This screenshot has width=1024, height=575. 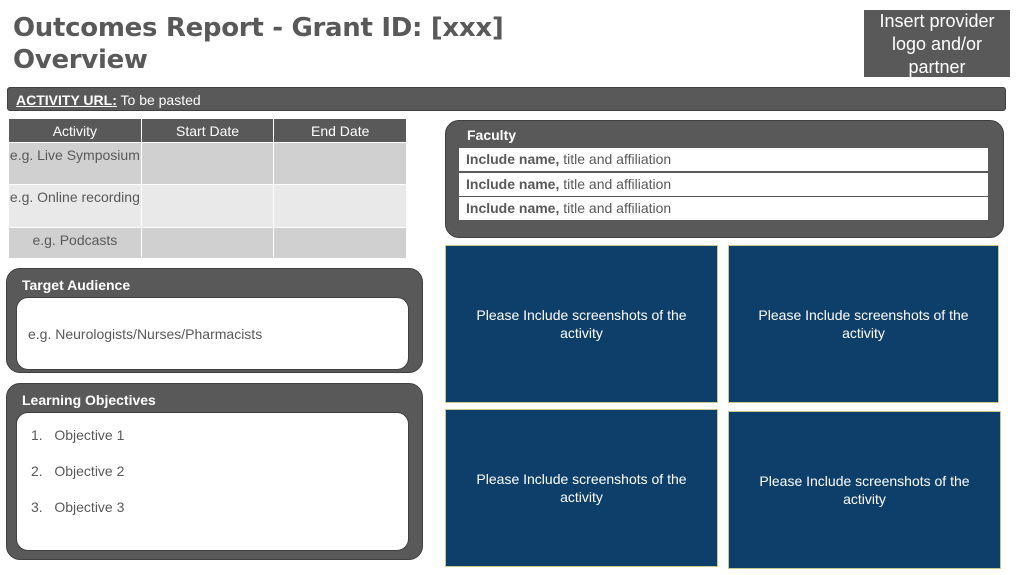 I want to click on list-item: 2. Objective 2, so click(x=77, y=481).